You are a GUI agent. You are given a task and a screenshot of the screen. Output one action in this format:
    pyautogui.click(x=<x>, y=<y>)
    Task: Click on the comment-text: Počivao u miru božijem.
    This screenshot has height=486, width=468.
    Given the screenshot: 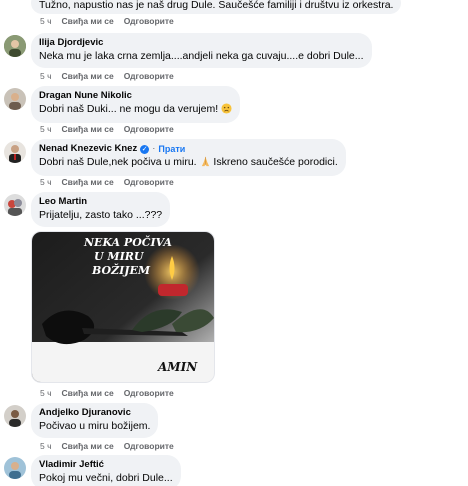 What is the action you would take?
    pyautogui.click(x=95, y=426)
    